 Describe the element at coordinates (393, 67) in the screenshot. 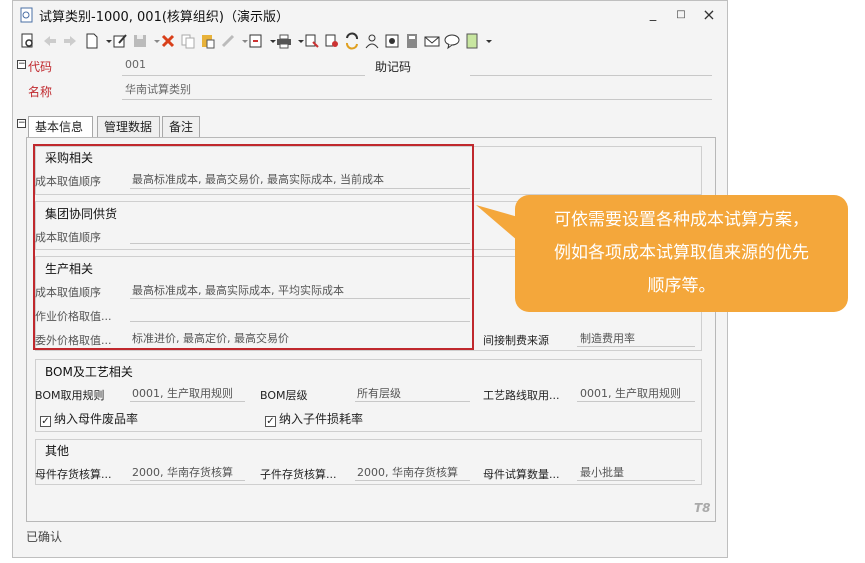

I see `mnemonic-label: 助记码` at that location.